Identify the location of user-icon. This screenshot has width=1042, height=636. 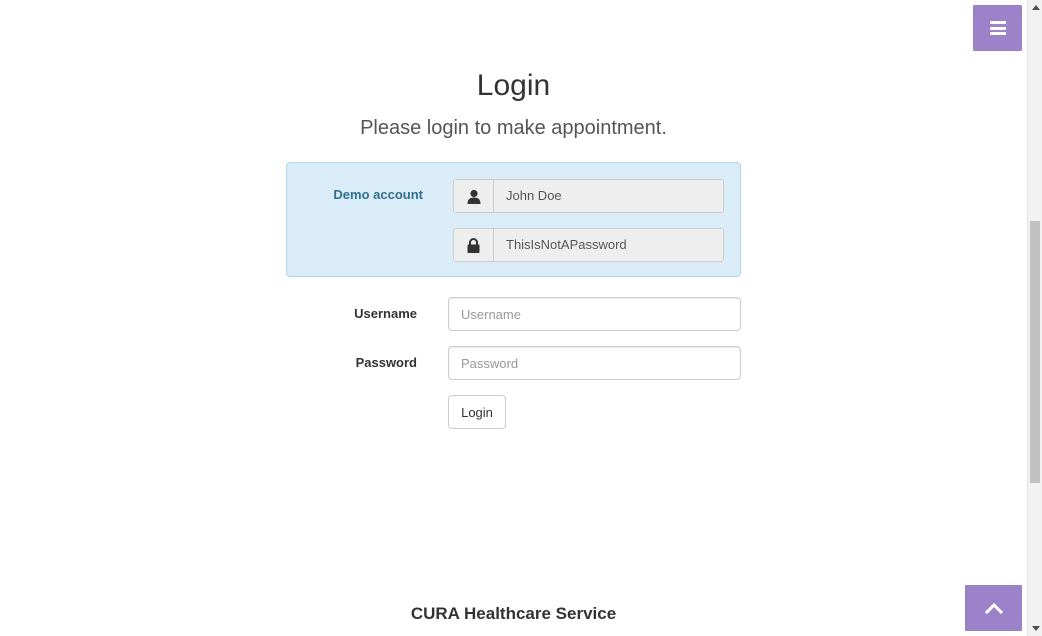
(474, 196).